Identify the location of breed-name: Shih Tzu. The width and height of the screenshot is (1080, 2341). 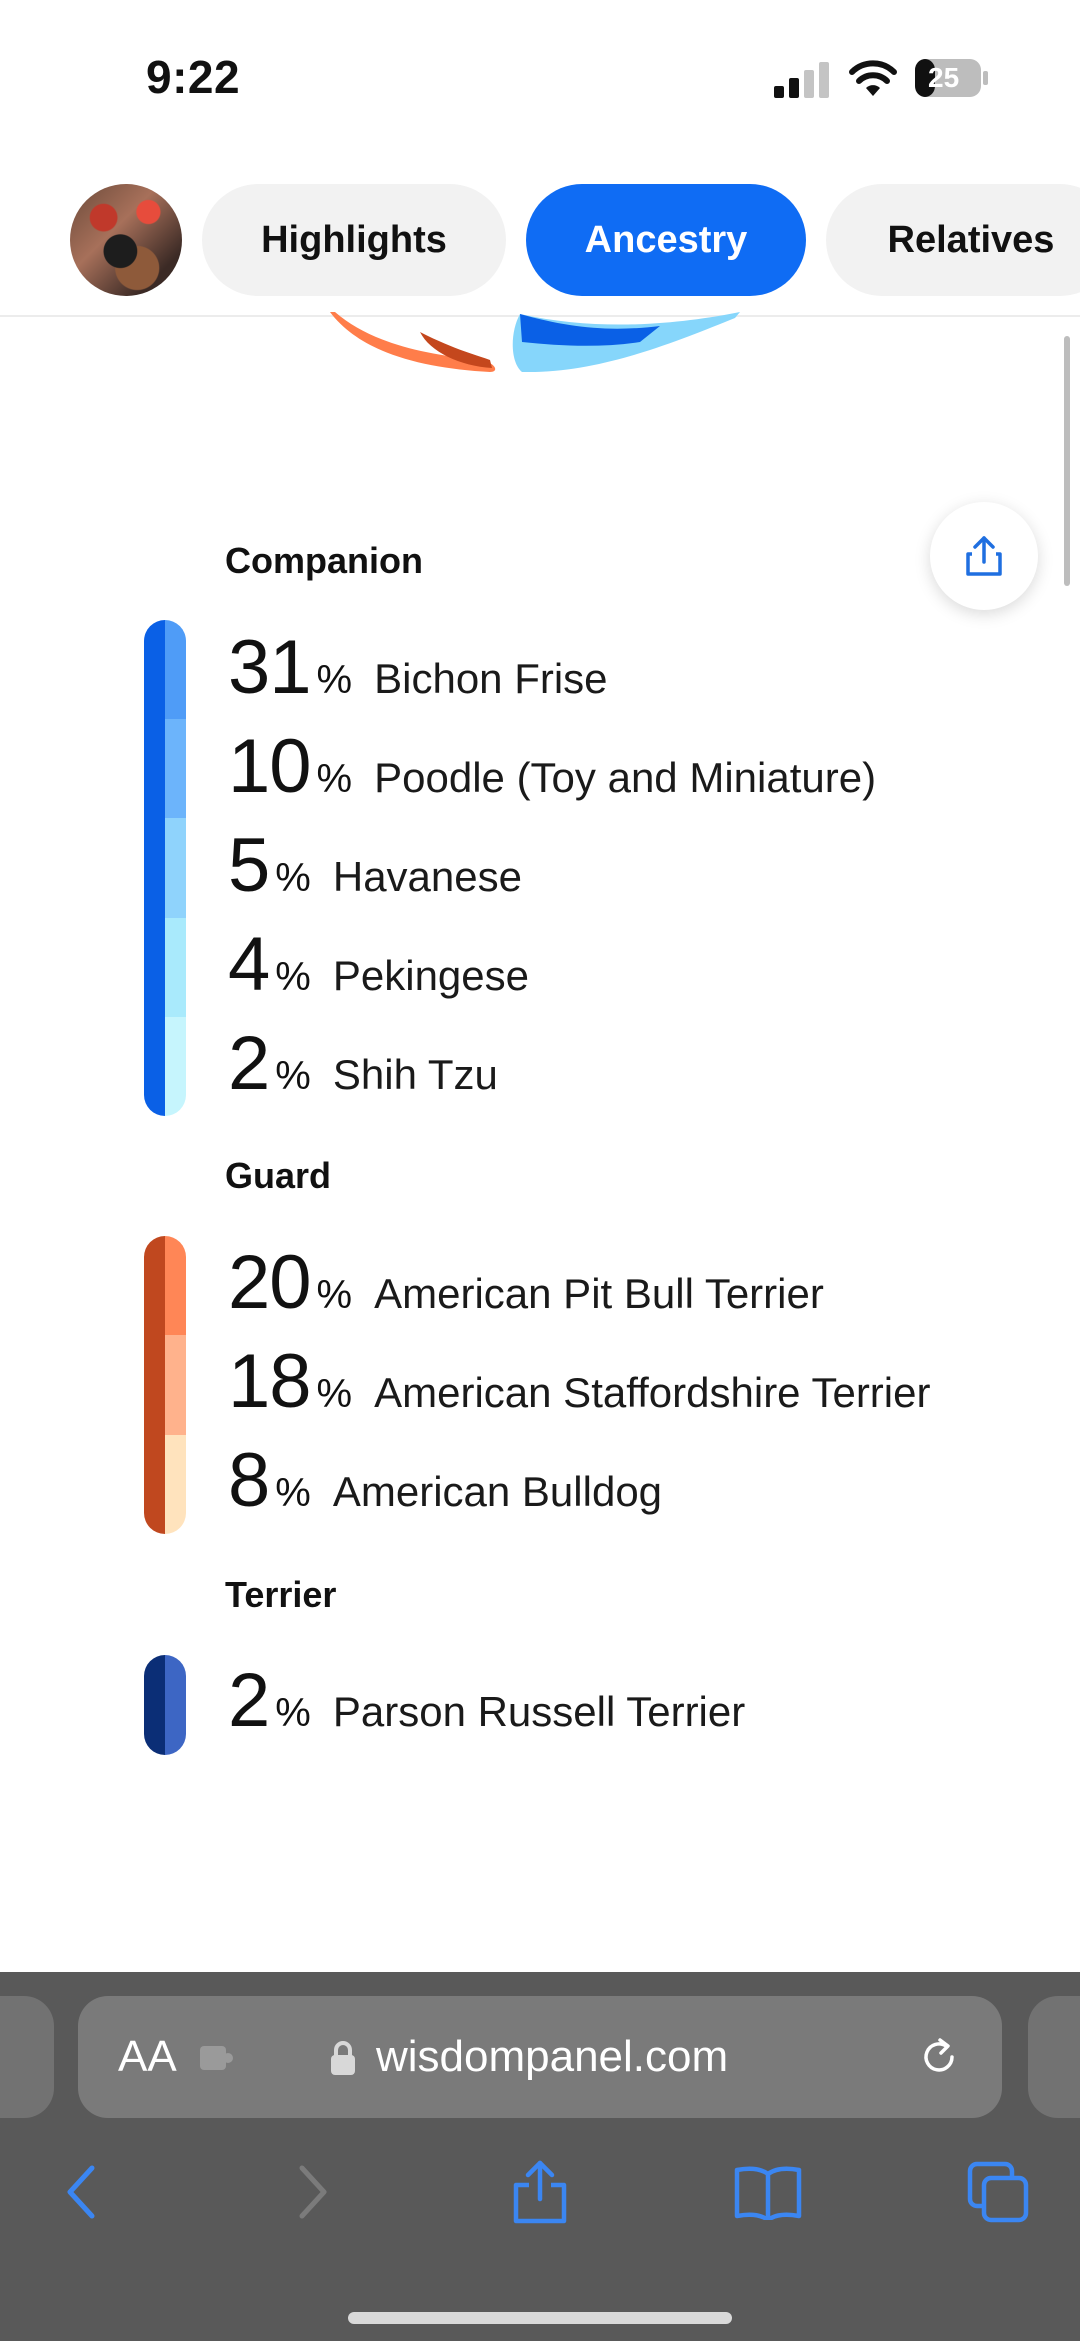
(415, 1074).